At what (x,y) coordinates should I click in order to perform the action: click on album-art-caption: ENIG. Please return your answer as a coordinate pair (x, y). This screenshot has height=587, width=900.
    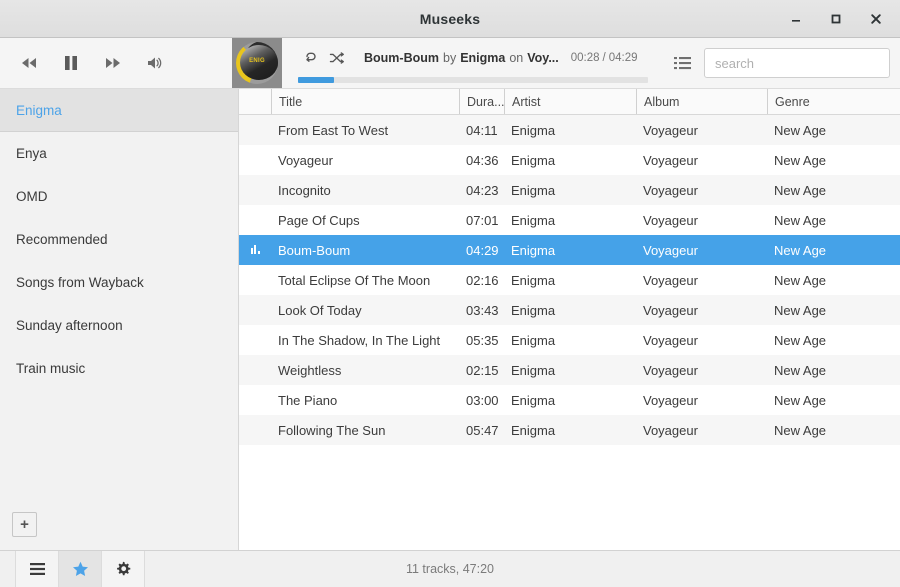
    Looking at the image, I should click on (257, 61).